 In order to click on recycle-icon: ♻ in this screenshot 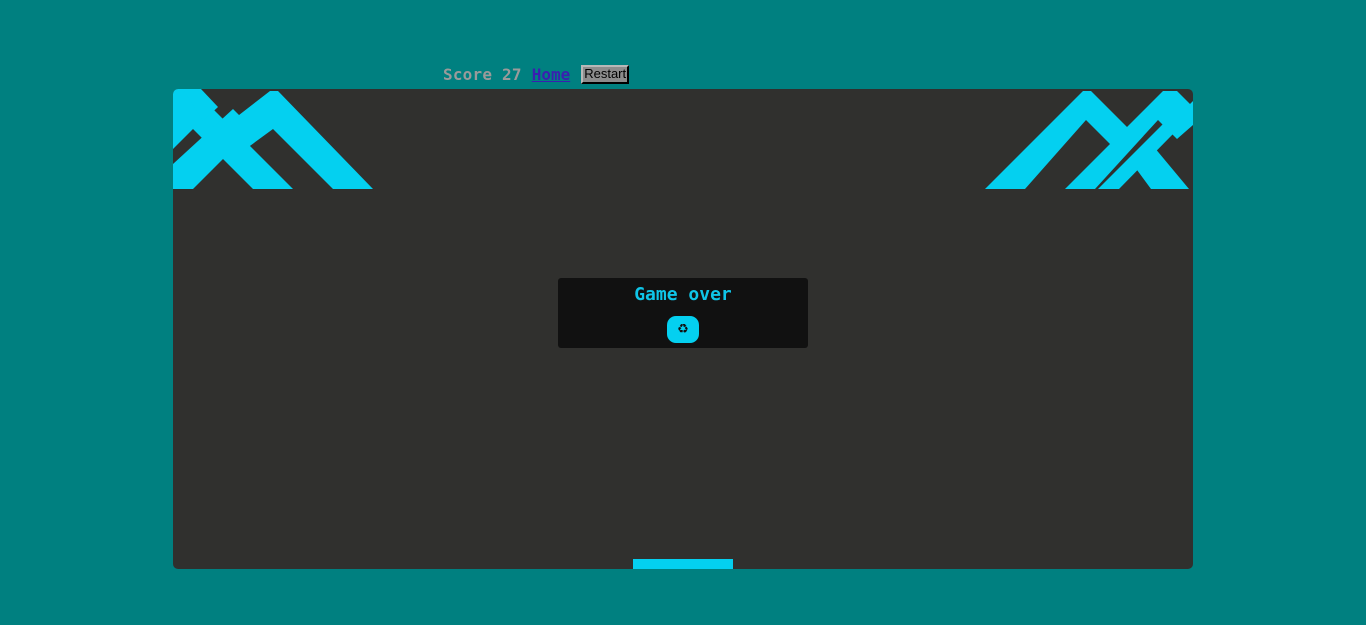, I will do `click(683, 329)`.